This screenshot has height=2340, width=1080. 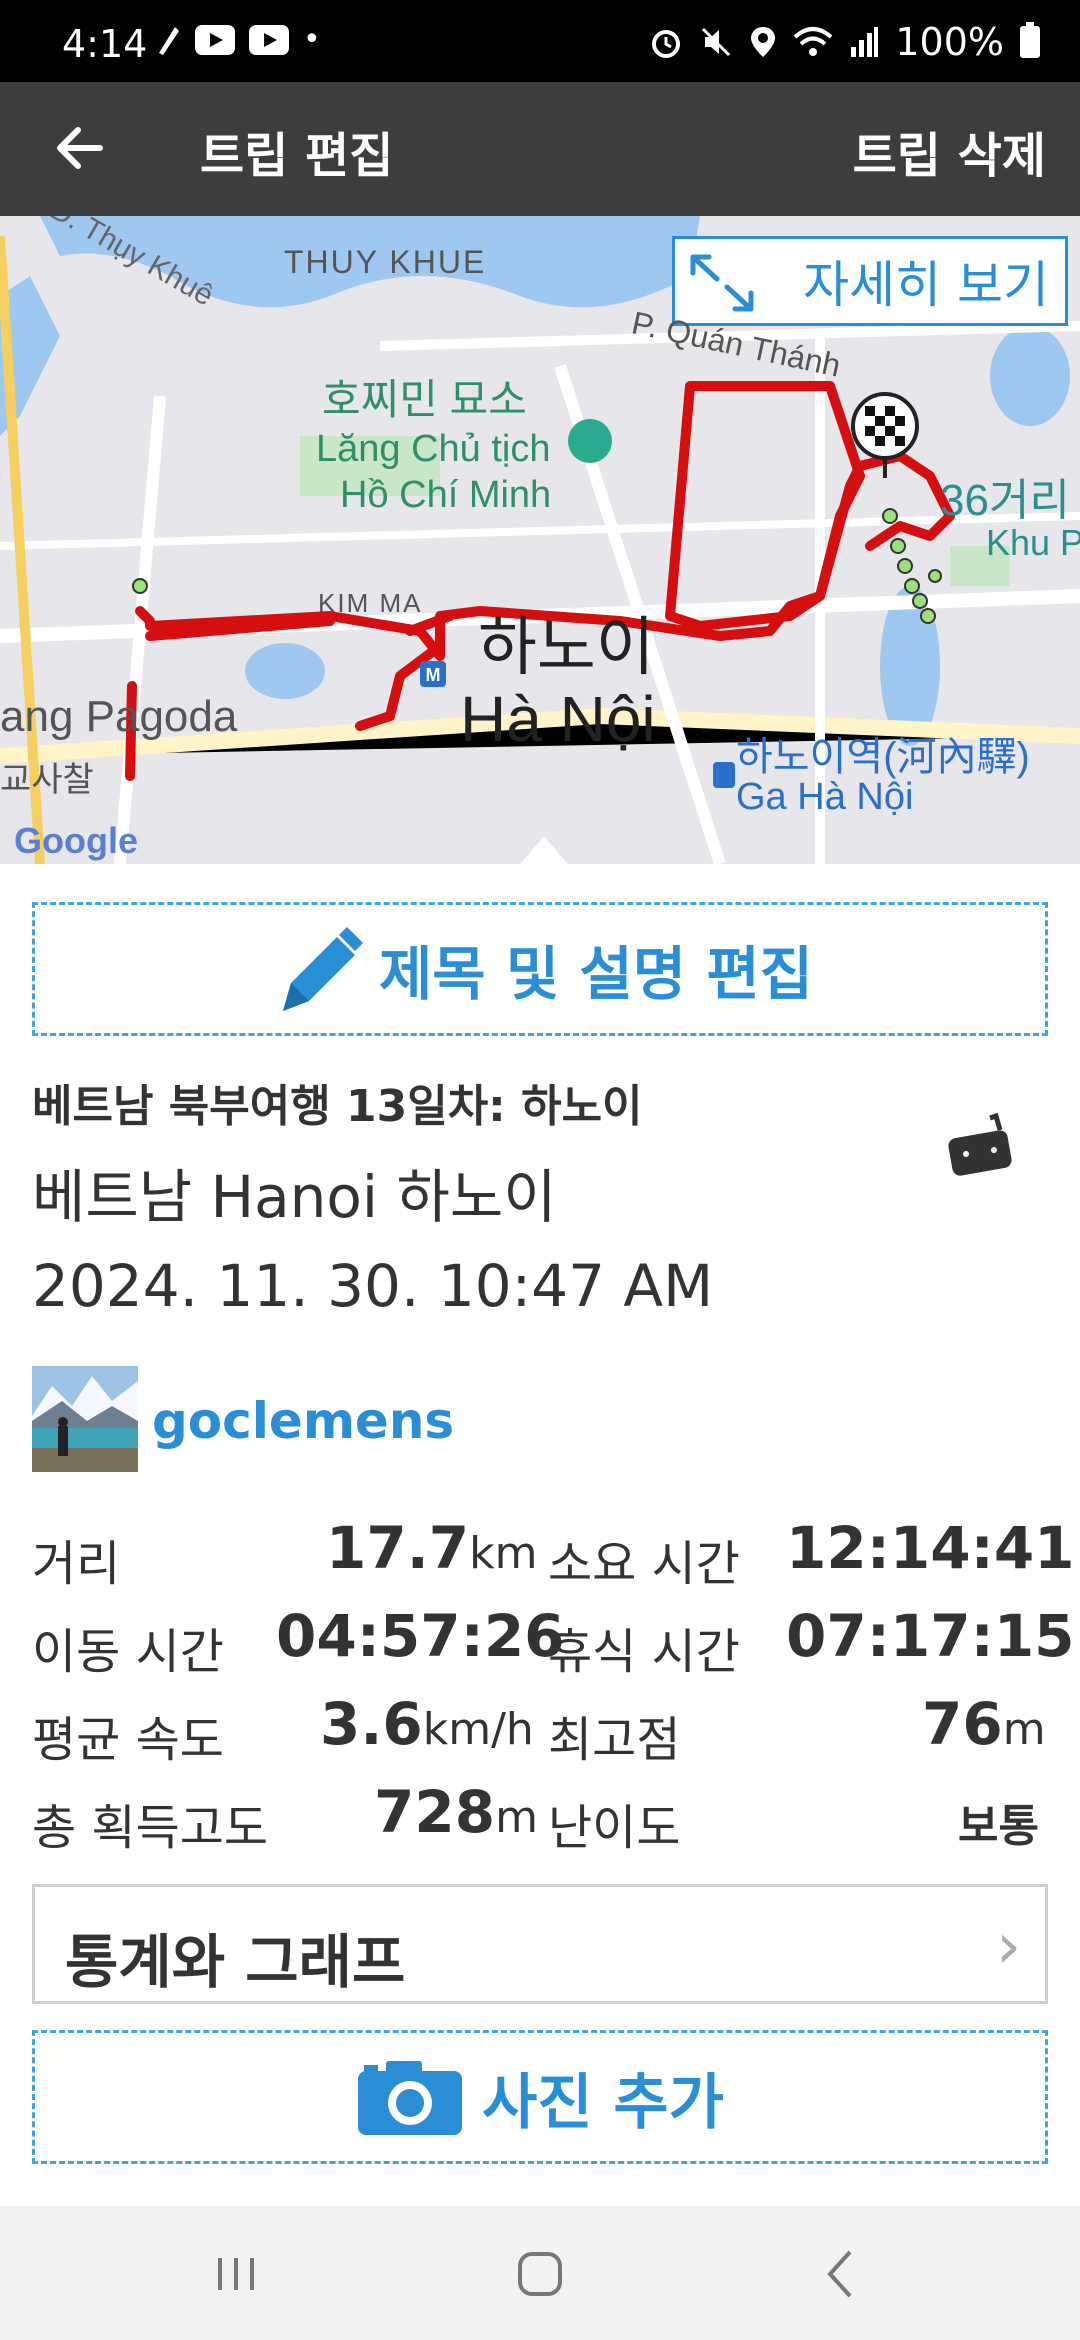 What do you see at coordinates (503, 1553) in the screenshot?
I see `distance-unit: km` at bounding box center [503, 1553].